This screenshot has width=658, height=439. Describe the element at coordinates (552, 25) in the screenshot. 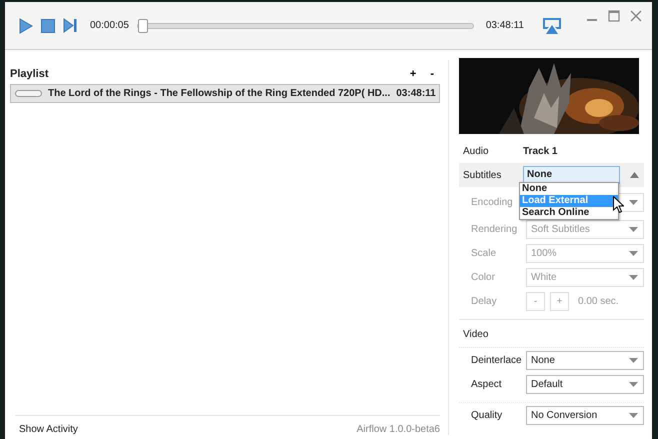

I see `cast-icon` at that location.